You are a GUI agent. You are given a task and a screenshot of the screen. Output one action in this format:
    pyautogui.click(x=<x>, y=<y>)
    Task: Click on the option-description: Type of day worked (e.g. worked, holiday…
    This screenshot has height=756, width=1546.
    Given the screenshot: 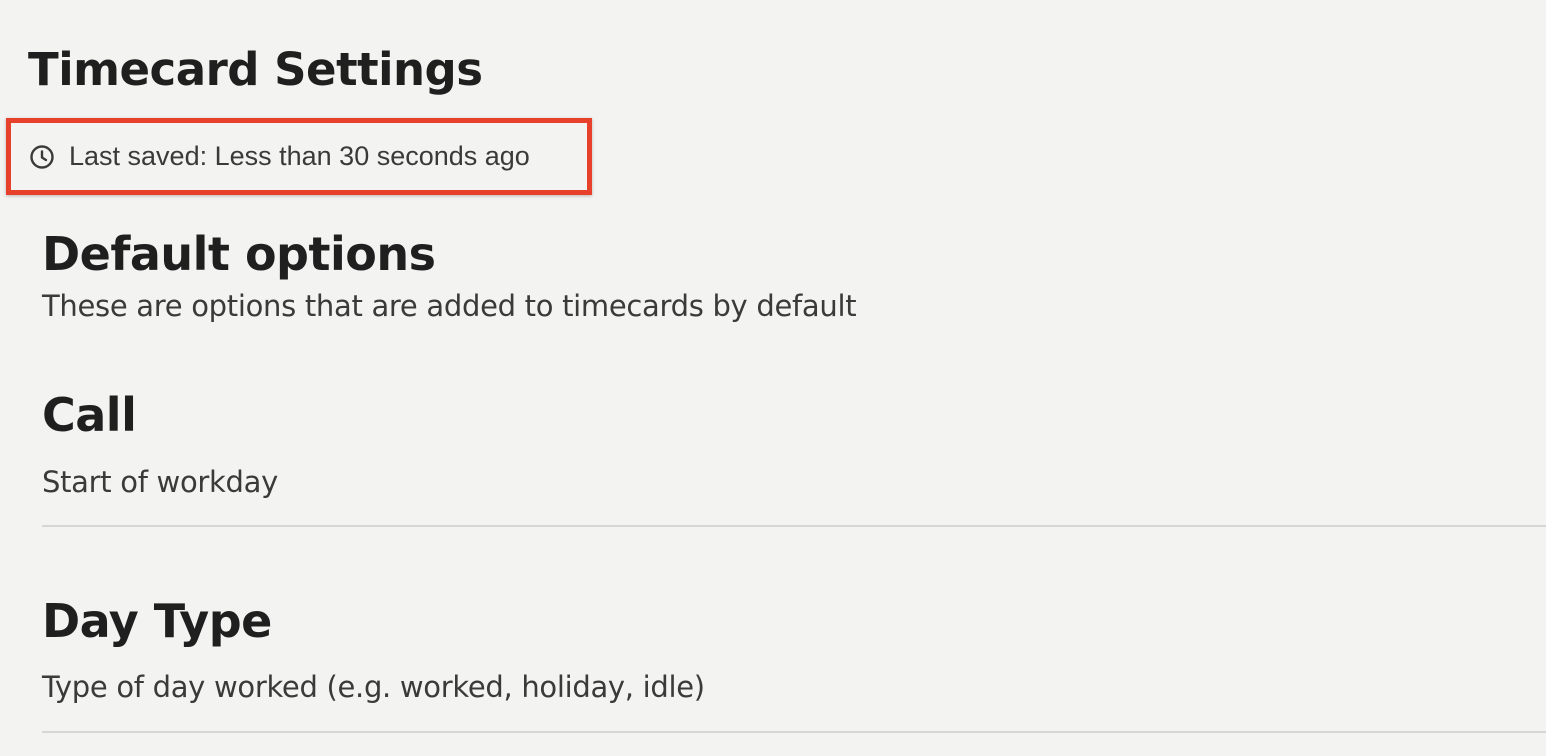 What is the action you would take?
    pyautogui.click(x=373, y=687)
    